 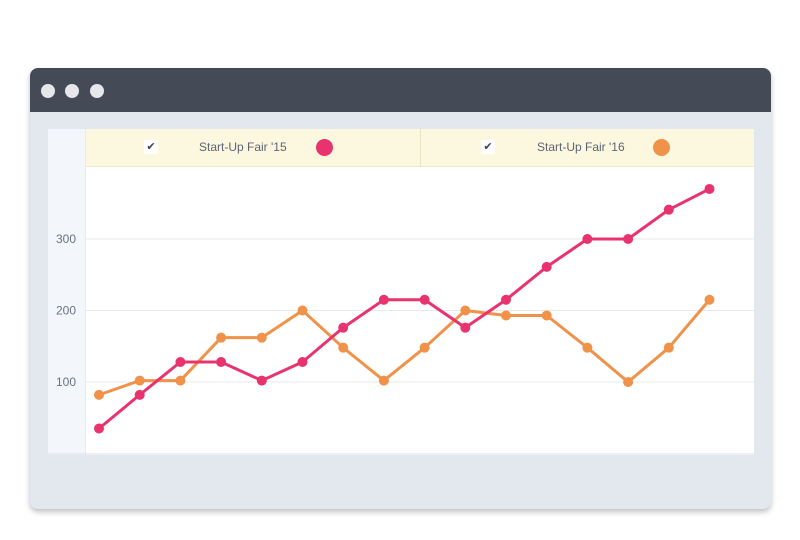 What do you see at coordinates (400, 90) in the screenshot?
I see `window-titlebar` at bounding box center [400, 90].